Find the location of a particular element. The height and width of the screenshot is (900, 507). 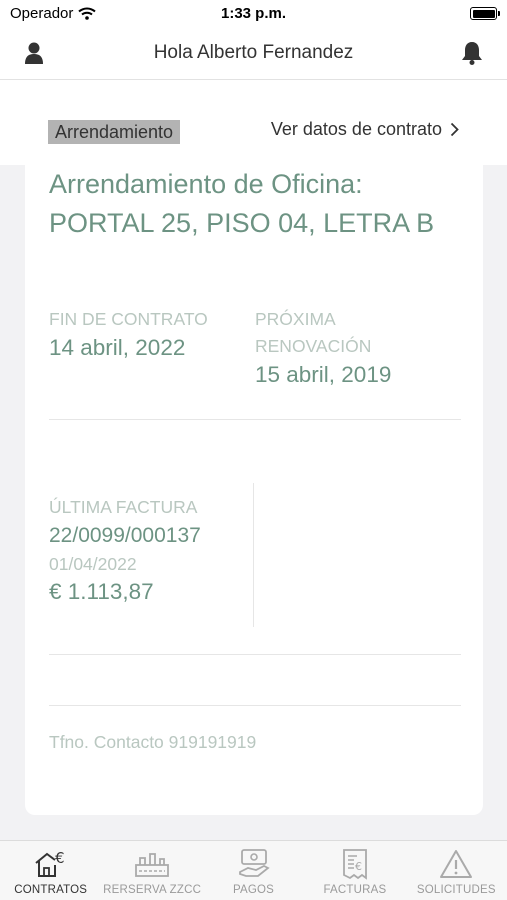

tab-label: PAGOS is located at coordinates (253, 890).